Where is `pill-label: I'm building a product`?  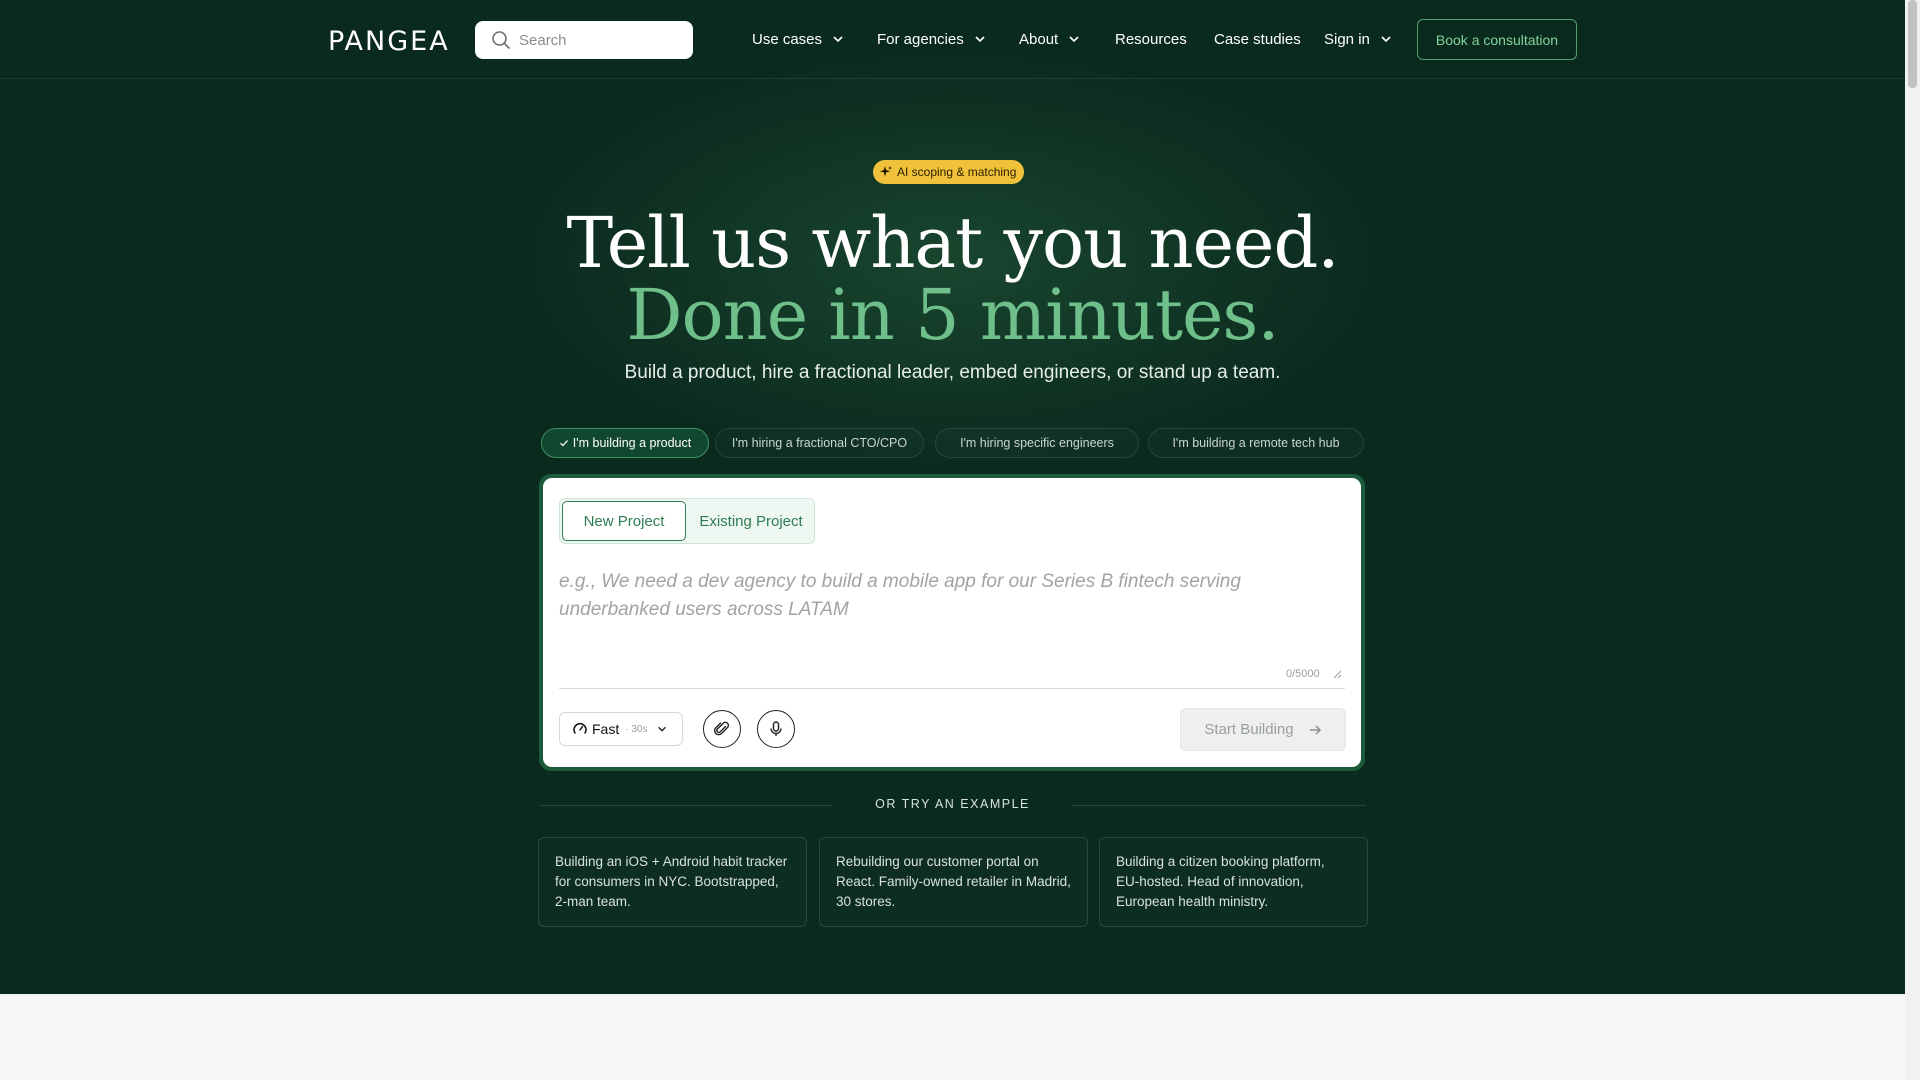 pill-label: I'm building a product is located at coordinates (632, 443).